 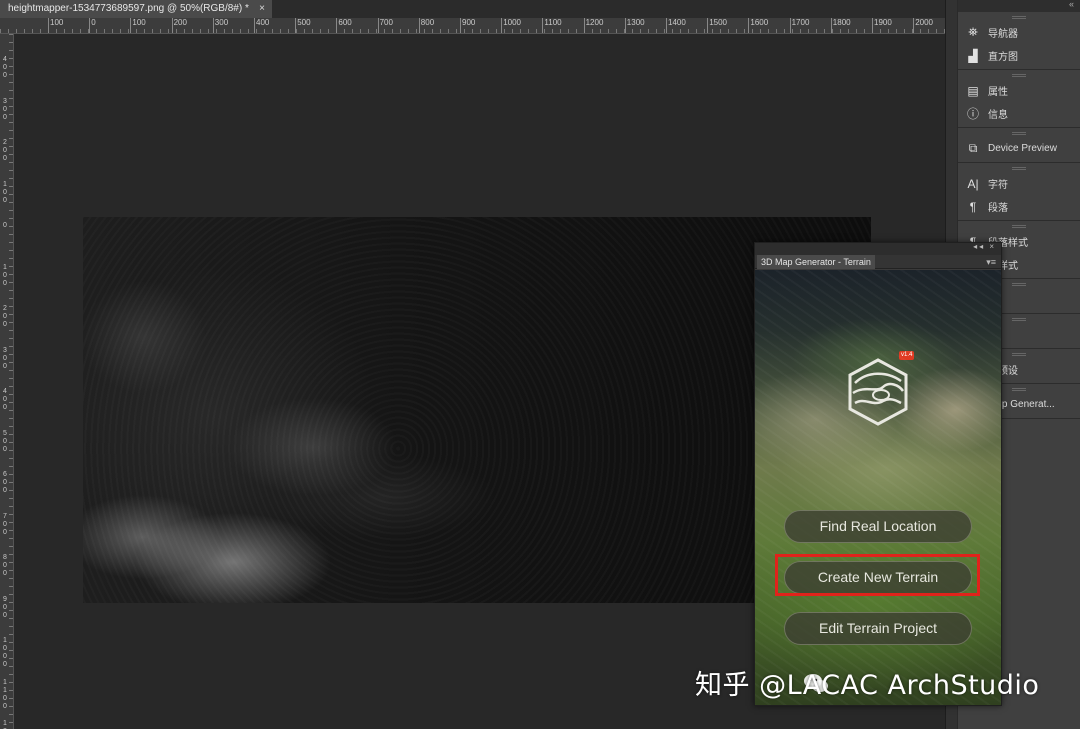 I want to click on dock-item: A| 字符, so click(x=1019, y=183).